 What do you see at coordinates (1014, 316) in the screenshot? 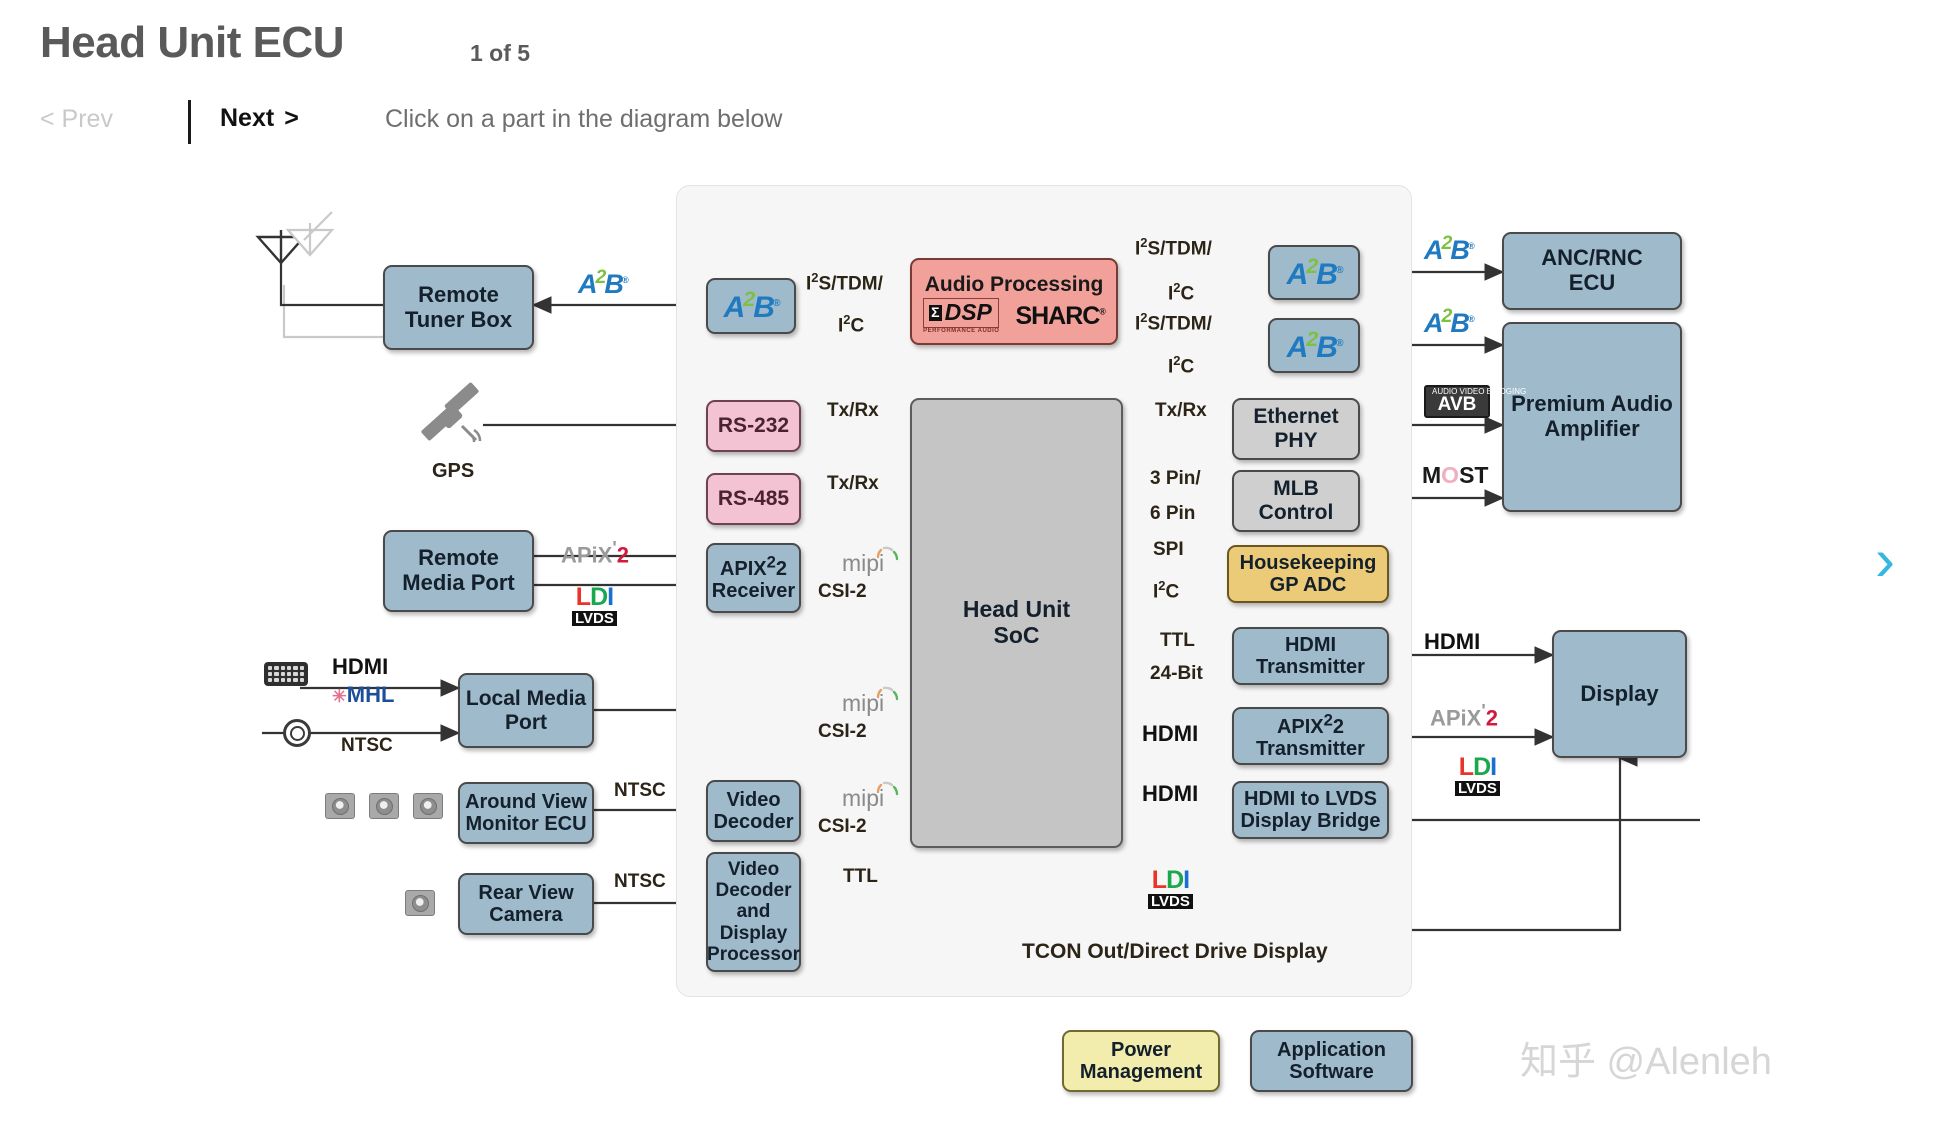
I see `audio-processing-logos: Σ DSP PERFORMANCE AUDIO SHARC®` at bounding box center [1014, 316].